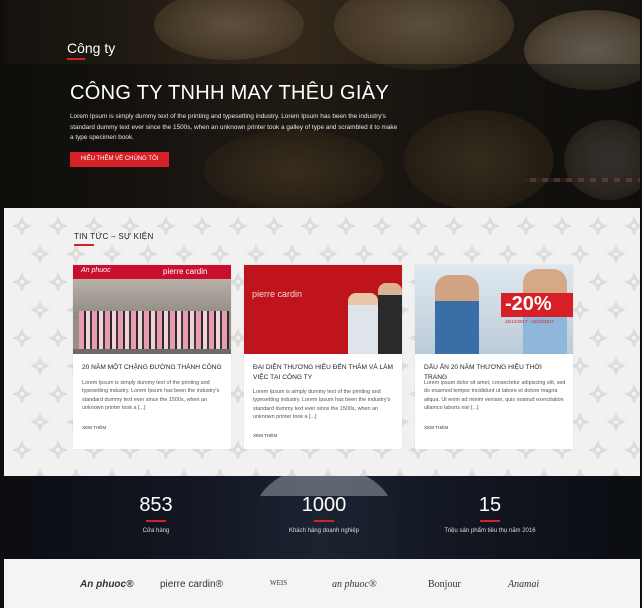 This screenshot has height=608, width=642. I want to click on brand-logo: Bonjour, so click(444, 584).